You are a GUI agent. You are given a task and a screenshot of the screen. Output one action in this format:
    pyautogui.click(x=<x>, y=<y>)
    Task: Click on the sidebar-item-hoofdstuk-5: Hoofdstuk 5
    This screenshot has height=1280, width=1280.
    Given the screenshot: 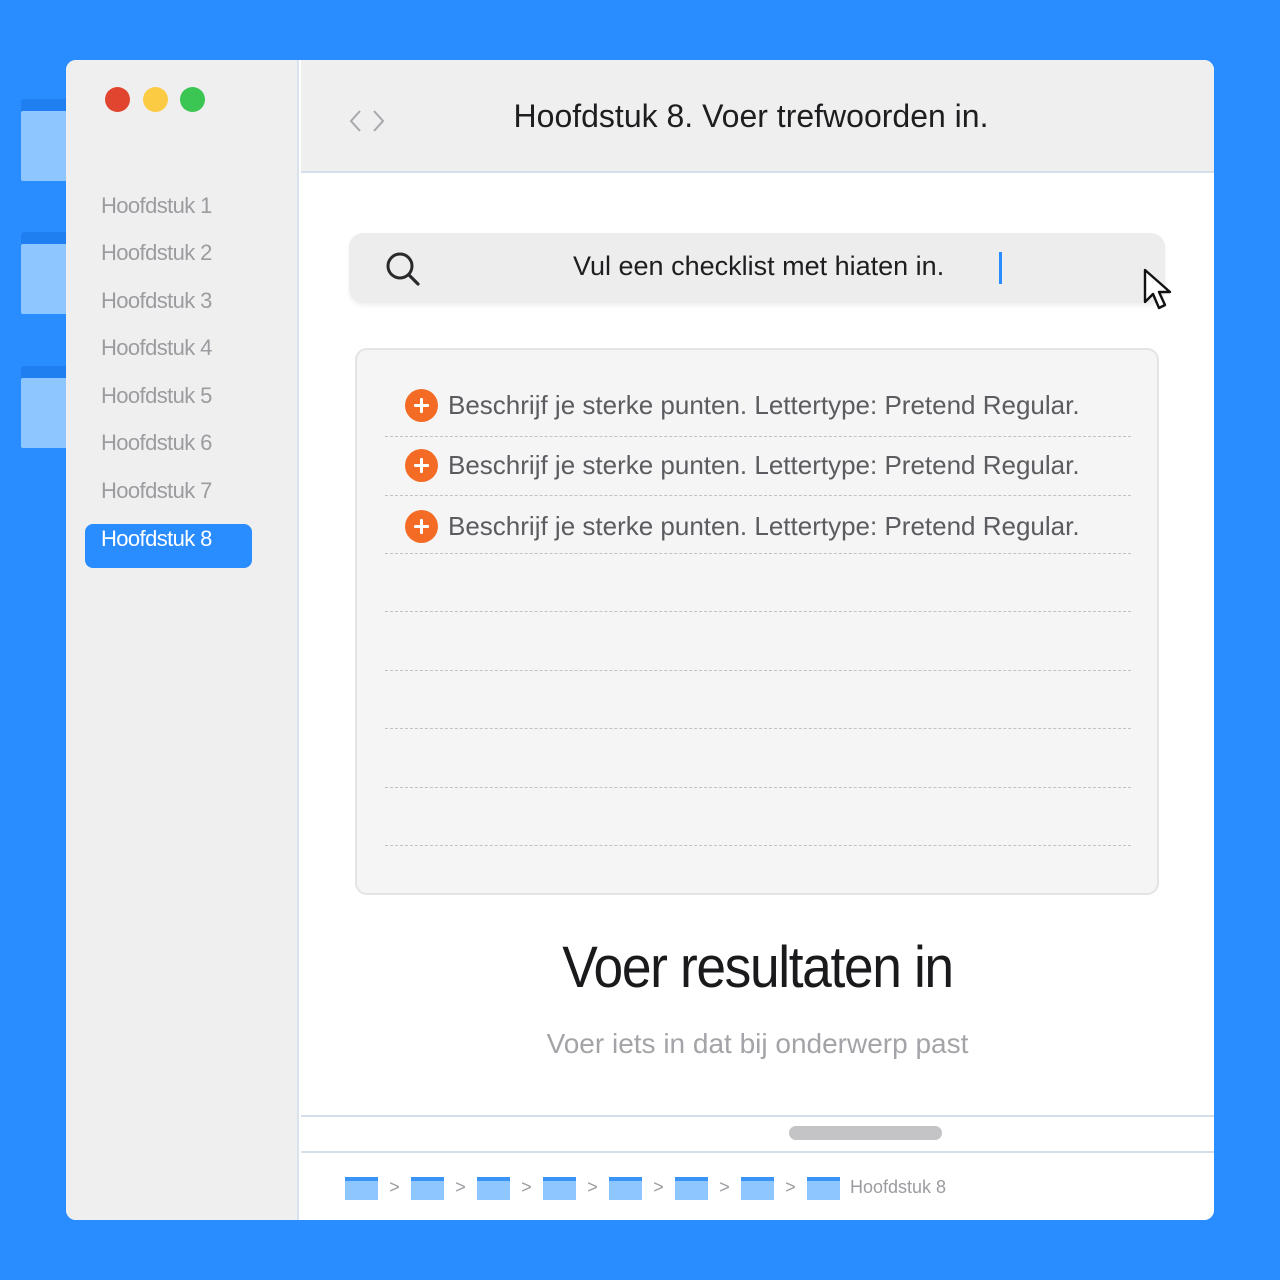 What is the action you would take?
    pyautogui.click(x=168, y=403)
    